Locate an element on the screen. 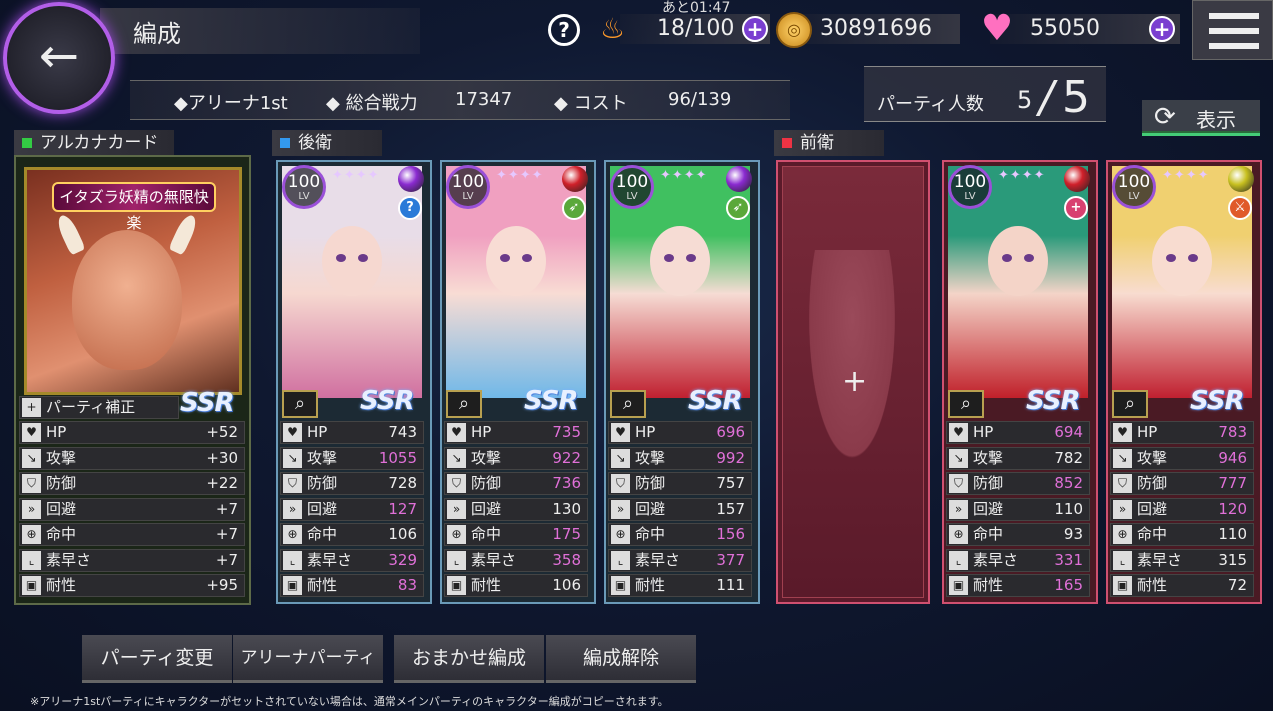 Image resolution: width=1273 pixels, height=711 pixels. arena-party-button: アリーナパーティ is located at coordinates (308, 659).